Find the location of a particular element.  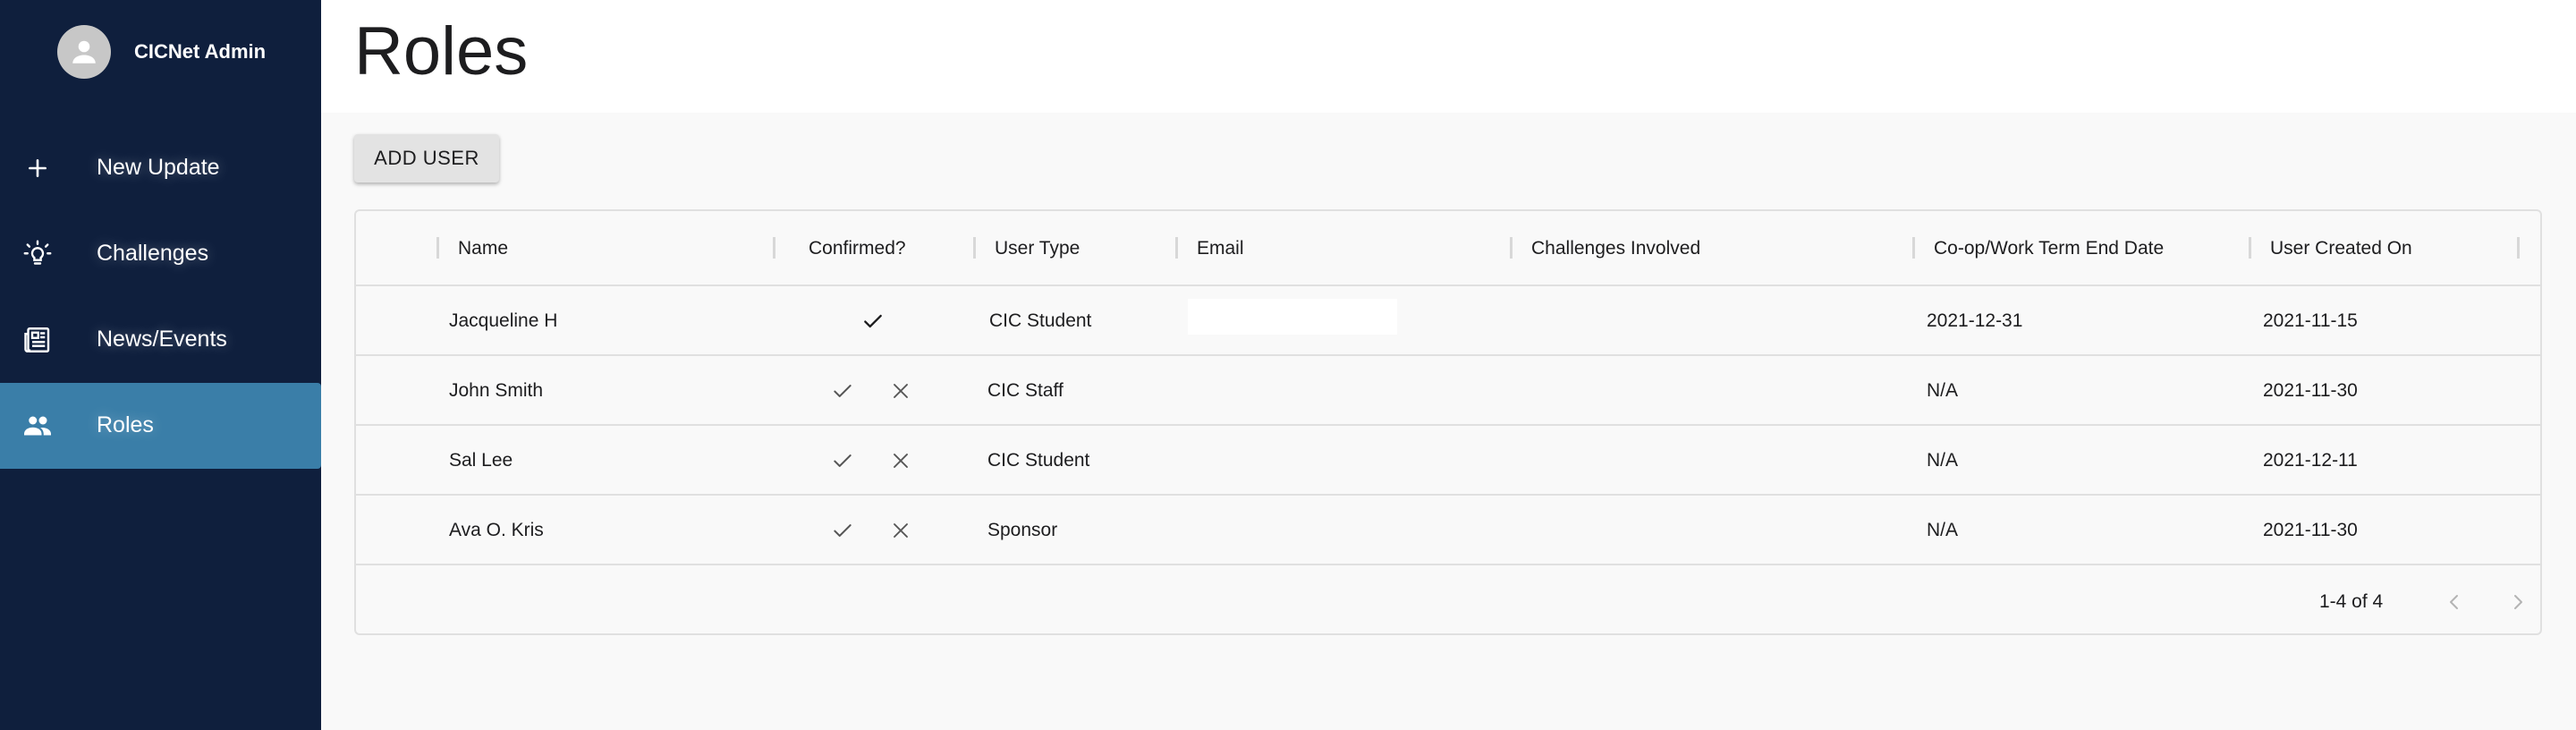

nav-item-news-events: News/Events is located at coordinates (160, 340).